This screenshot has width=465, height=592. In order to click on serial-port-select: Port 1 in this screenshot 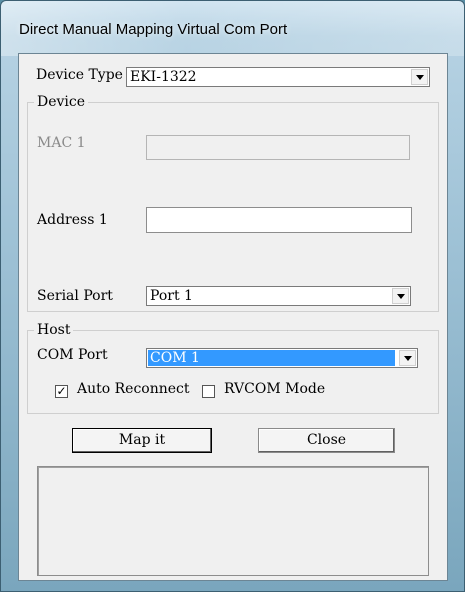, I will do `click(278, 296)`.